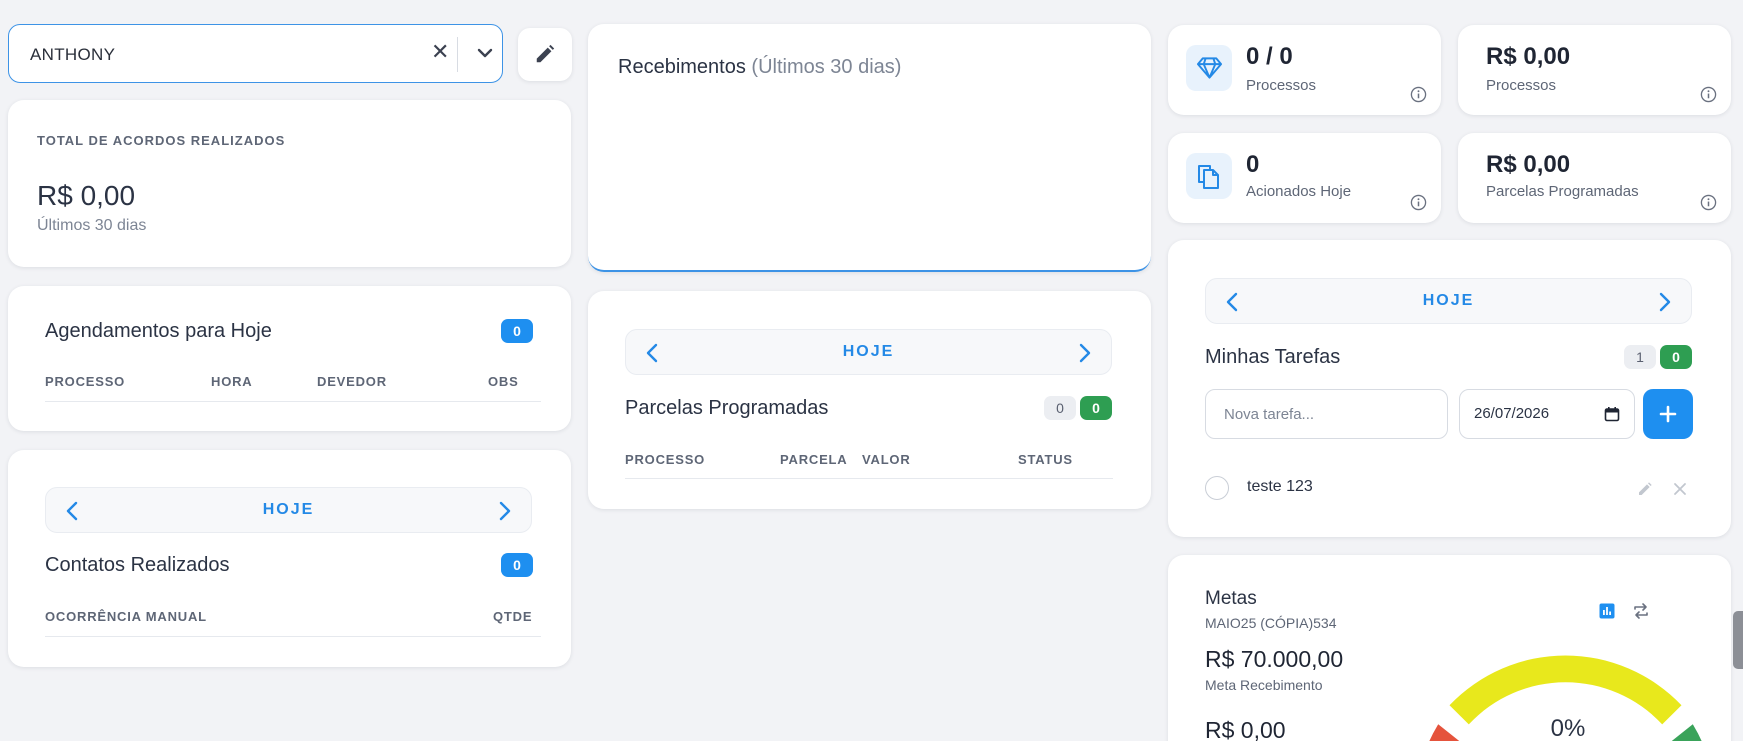  I want to click on metas-title: Metas, so click(1231, 598).